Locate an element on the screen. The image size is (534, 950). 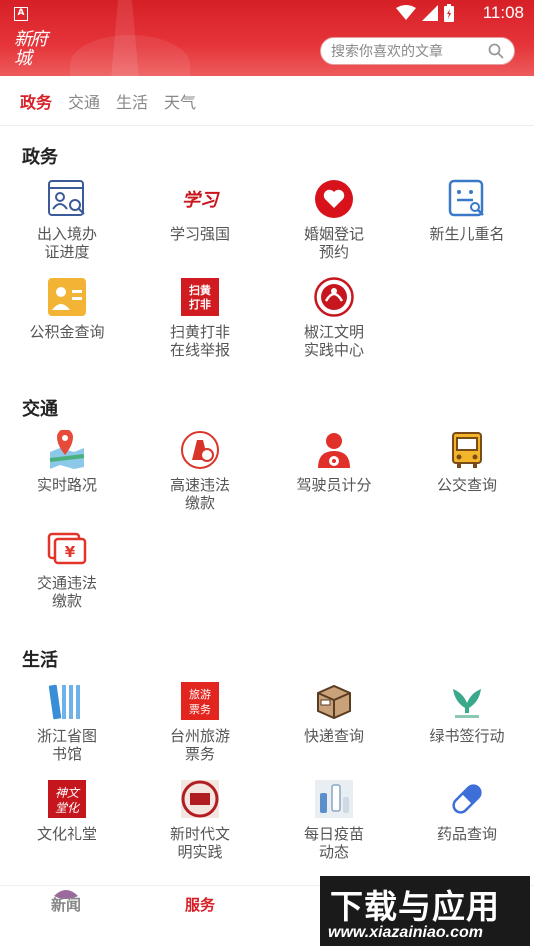
service-label: 新生儿重名 is located at coordinates (467, 234).